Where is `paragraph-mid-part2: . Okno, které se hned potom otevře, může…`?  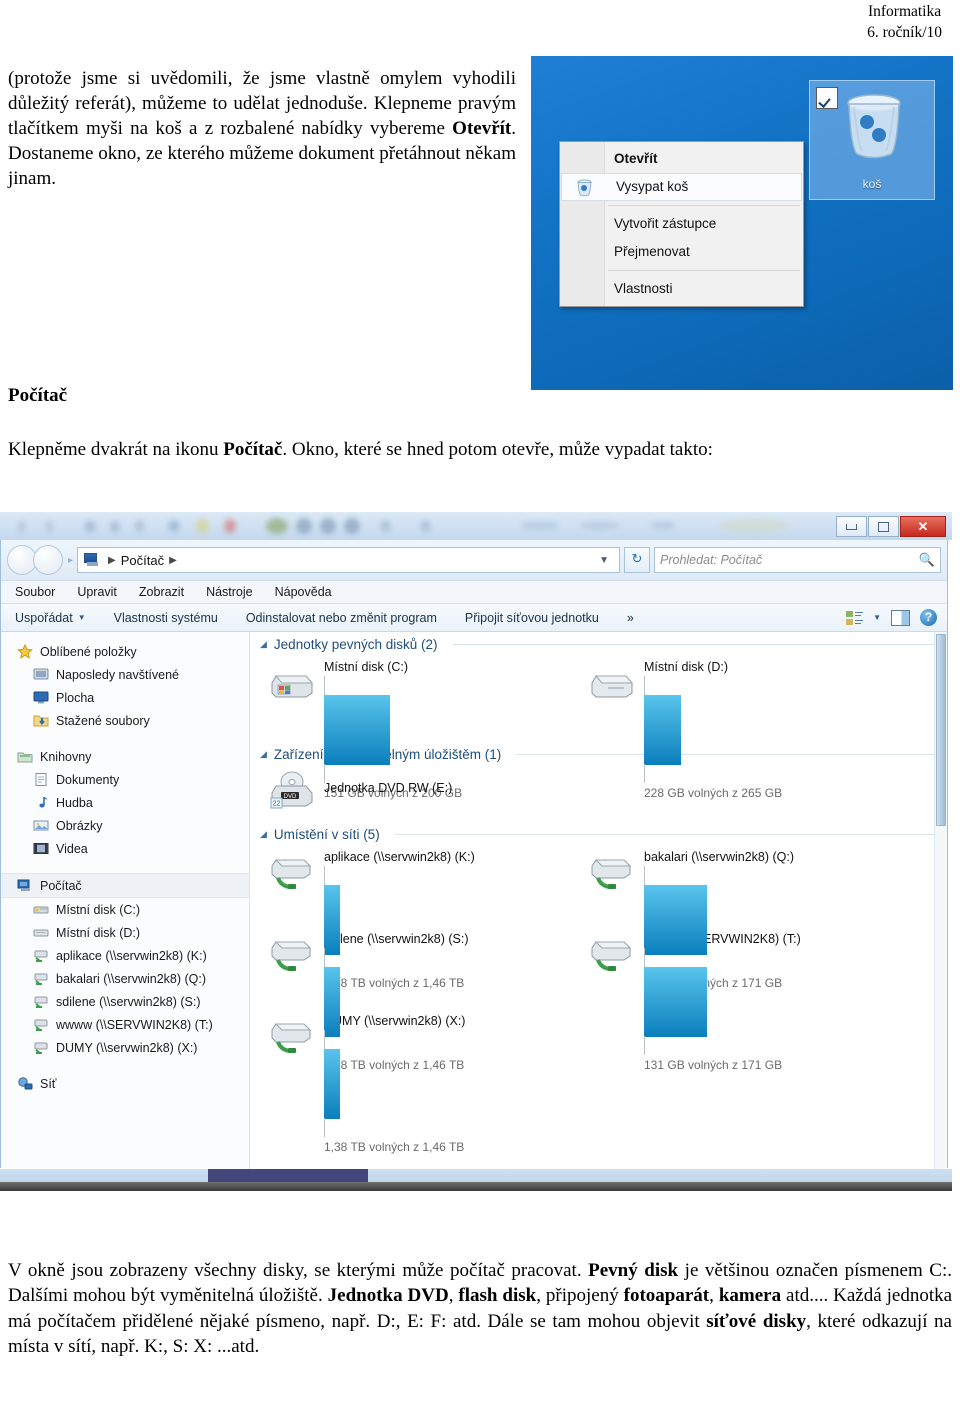
paragraph-mid-part2: . Okno, které se hned potom otevře, může… is located at coordinates (497, 449).